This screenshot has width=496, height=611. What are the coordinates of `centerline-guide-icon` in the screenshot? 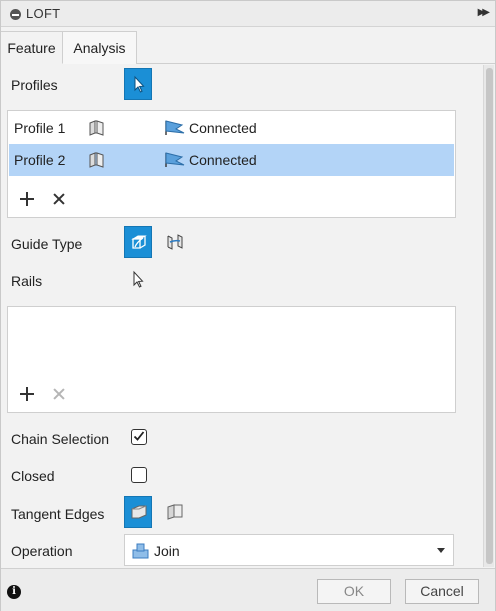 It's located at (175, 242).